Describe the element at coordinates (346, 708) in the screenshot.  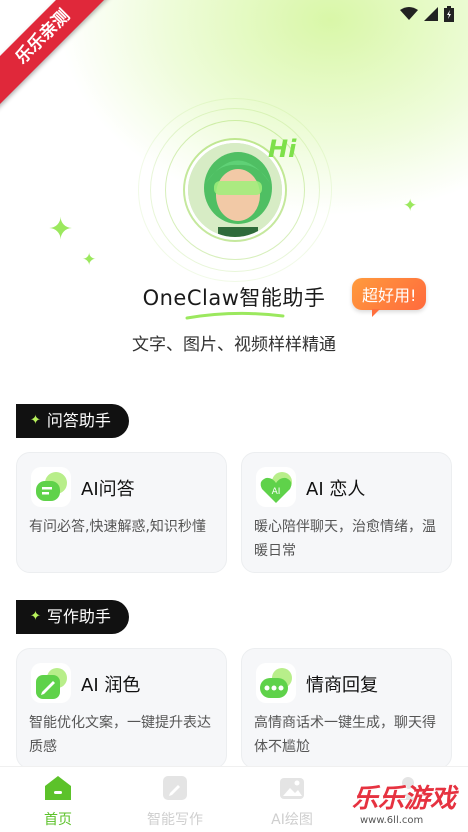
I see `card-eq-reply: 情商回复 高情商话术一键生成，聊天得体不尴尬` at that location.